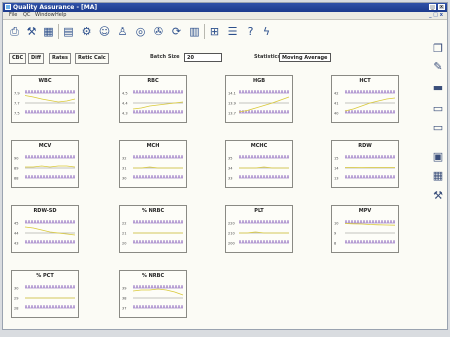 This screenshot has width=450, height=337. I want to click on control-chart: MCH 32 31 30, so click(153, 164).